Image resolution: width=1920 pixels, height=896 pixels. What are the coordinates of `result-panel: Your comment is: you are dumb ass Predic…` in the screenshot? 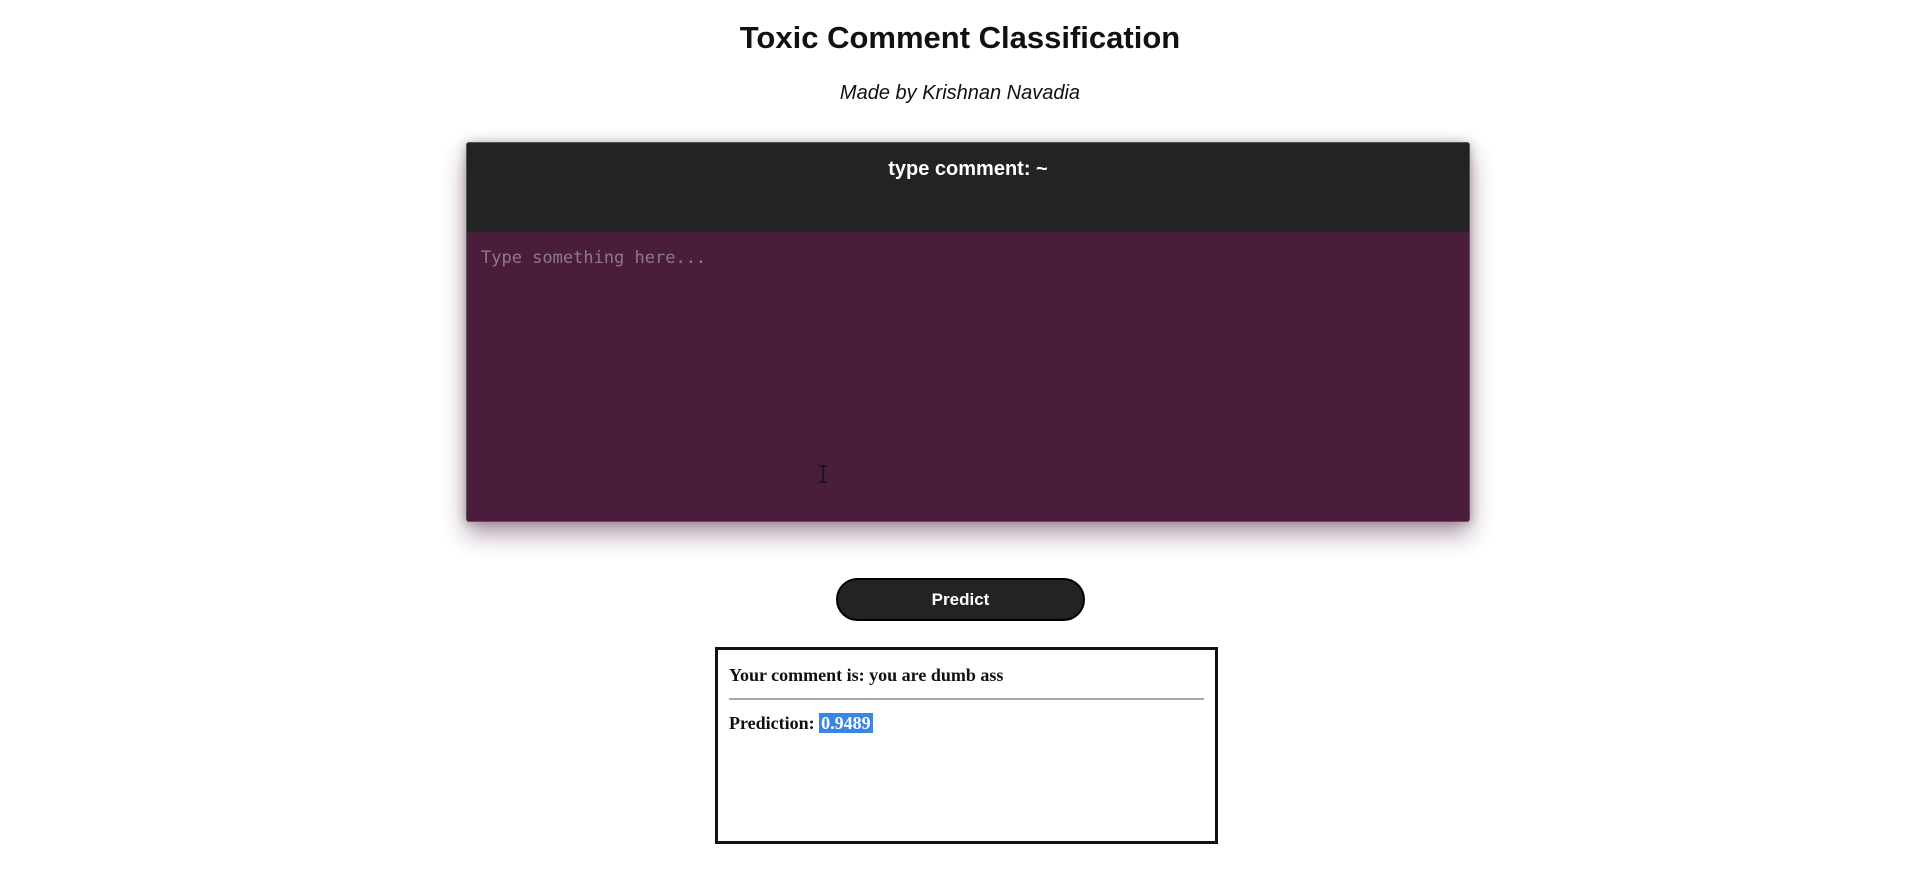 It's located at (966, 745).